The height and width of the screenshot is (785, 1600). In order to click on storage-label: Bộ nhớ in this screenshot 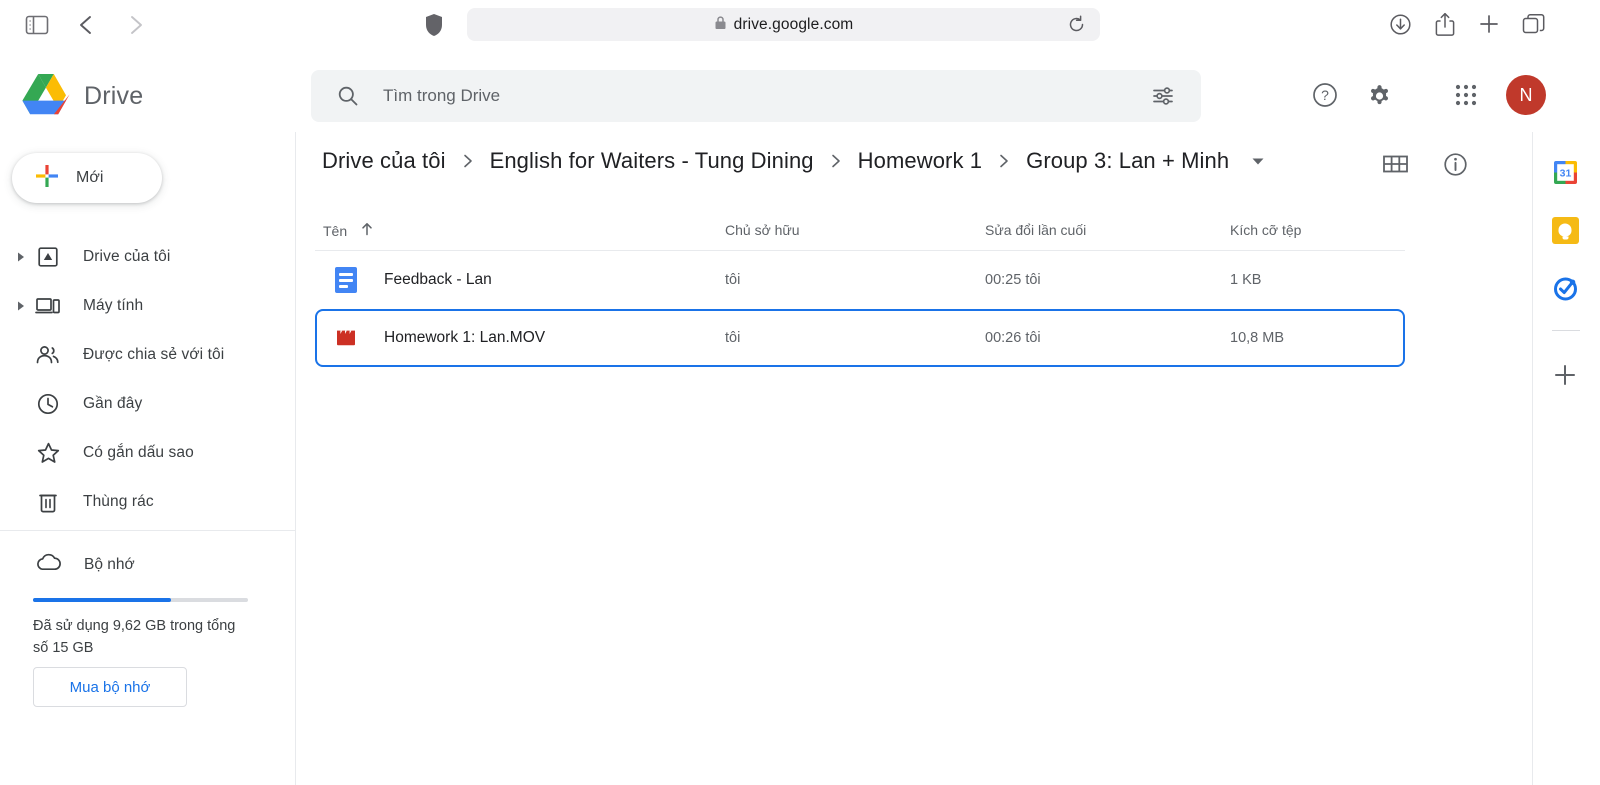, I will do `click(109, 564)`.